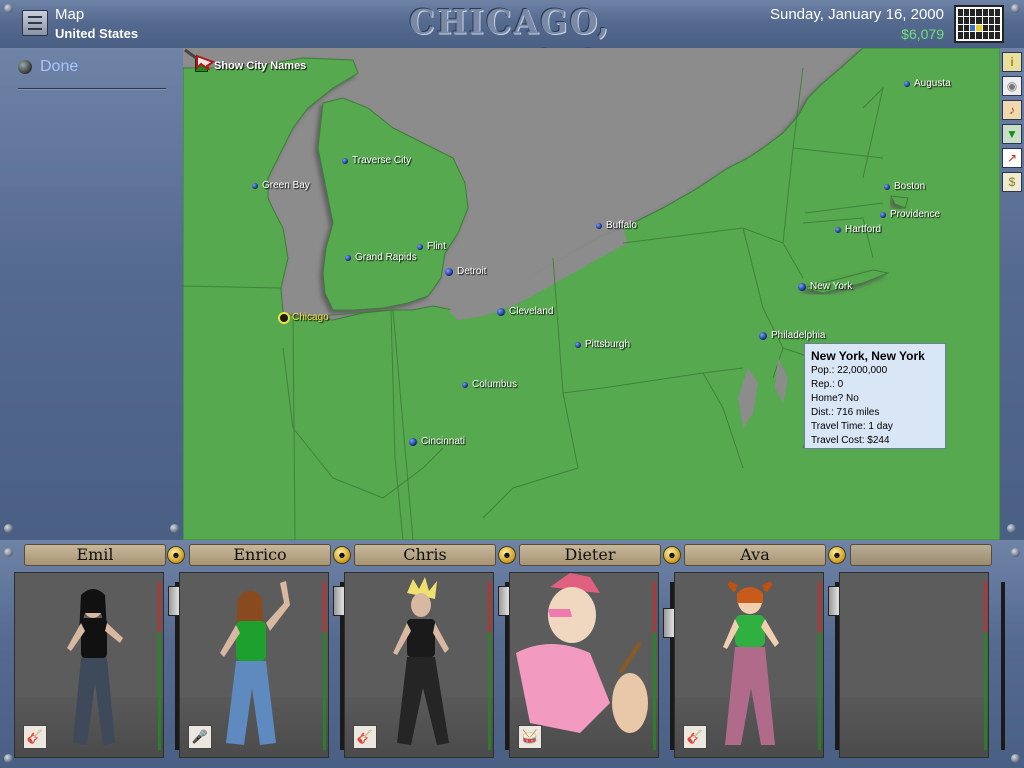 This screenshot has width=1024, height=768. I want to click on band-member-name-tab: Ava, so click(755, 555).